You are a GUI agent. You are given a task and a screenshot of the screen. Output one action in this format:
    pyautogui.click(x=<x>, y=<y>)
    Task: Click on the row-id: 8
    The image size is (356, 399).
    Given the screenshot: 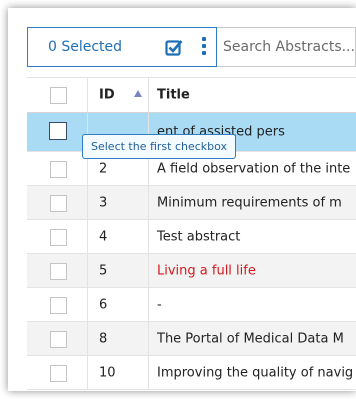 What is the action you would take?
    pyautogui.click(x=103, y=338)
    